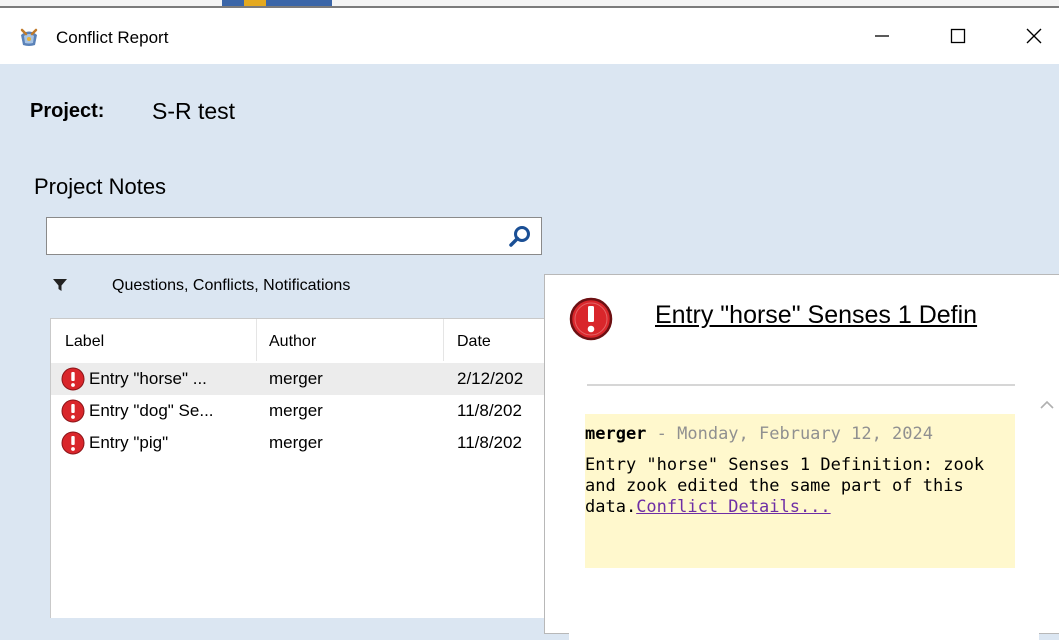 The width and height of the screenshot is (1059, 640). I want to click on separator, so click(801, 385).